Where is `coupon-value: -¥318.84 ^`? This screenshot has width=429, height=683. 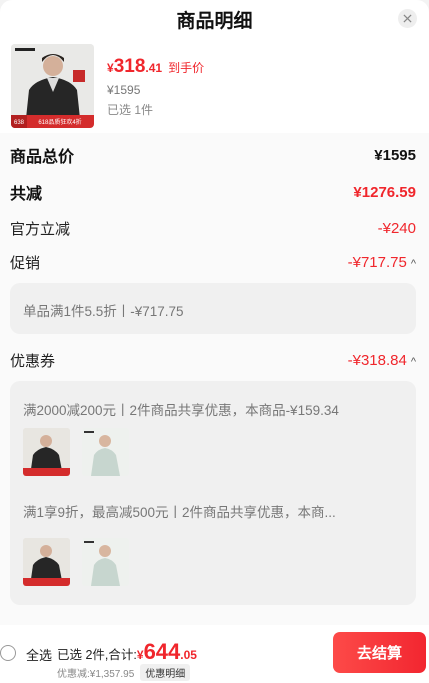
coupon-value: -¥318.84 ^ is located at coordinates (382, 360).